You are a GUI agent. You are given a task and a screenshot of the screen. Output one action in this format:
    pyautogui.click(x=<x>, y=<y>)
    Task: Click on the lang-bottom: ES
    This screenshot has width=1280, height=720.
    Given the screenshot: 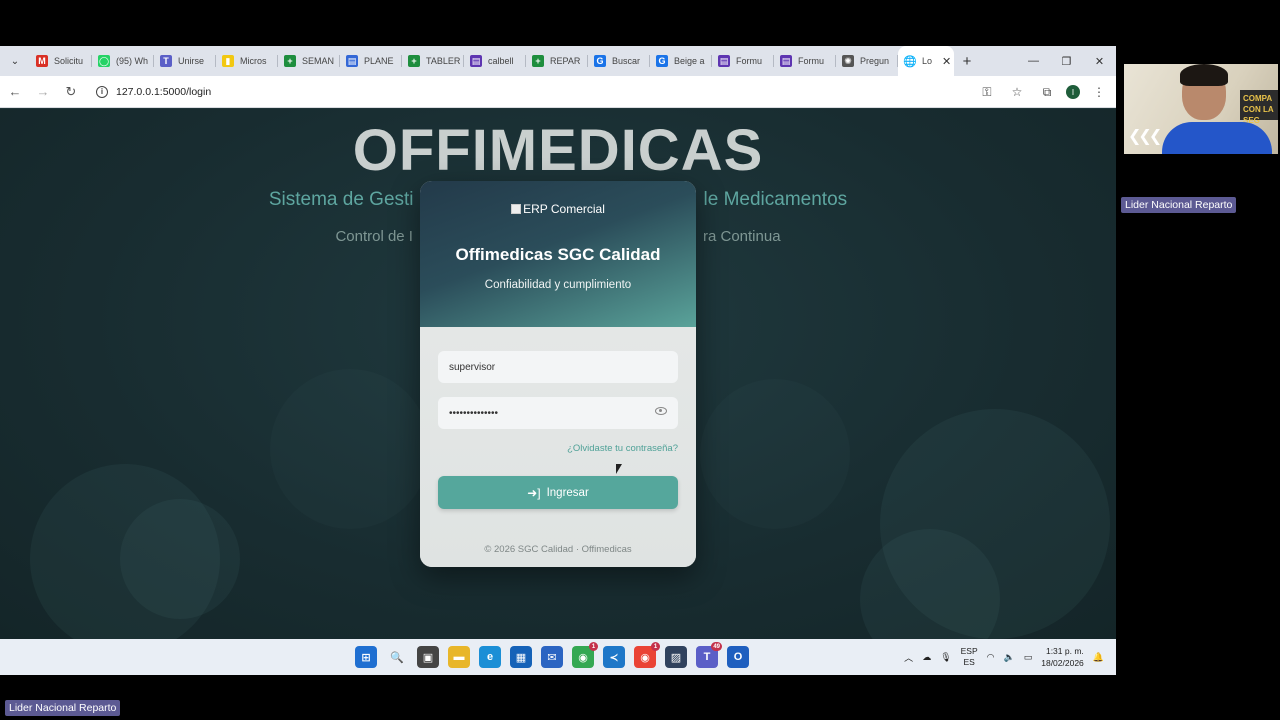 What is the action you would take?
    pyautogui.click(x=969, y=662)
    